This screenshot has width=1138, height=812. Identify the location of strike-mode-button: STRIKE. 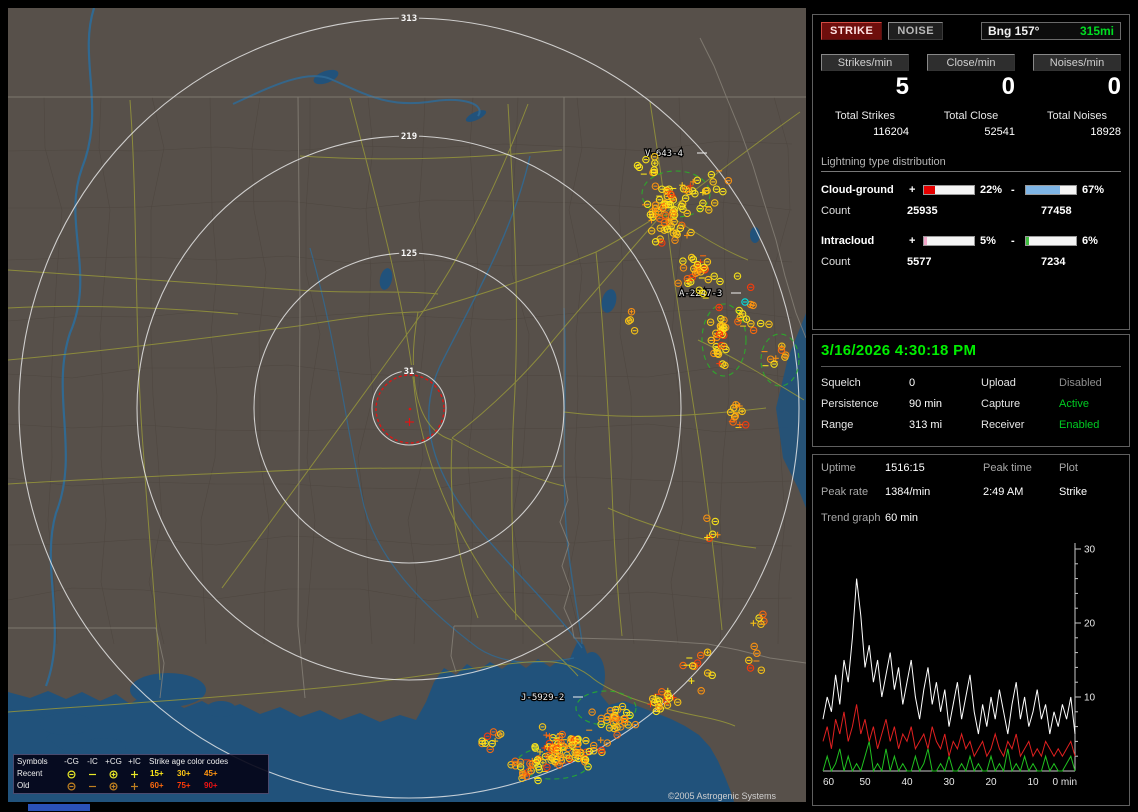
(852, 31).